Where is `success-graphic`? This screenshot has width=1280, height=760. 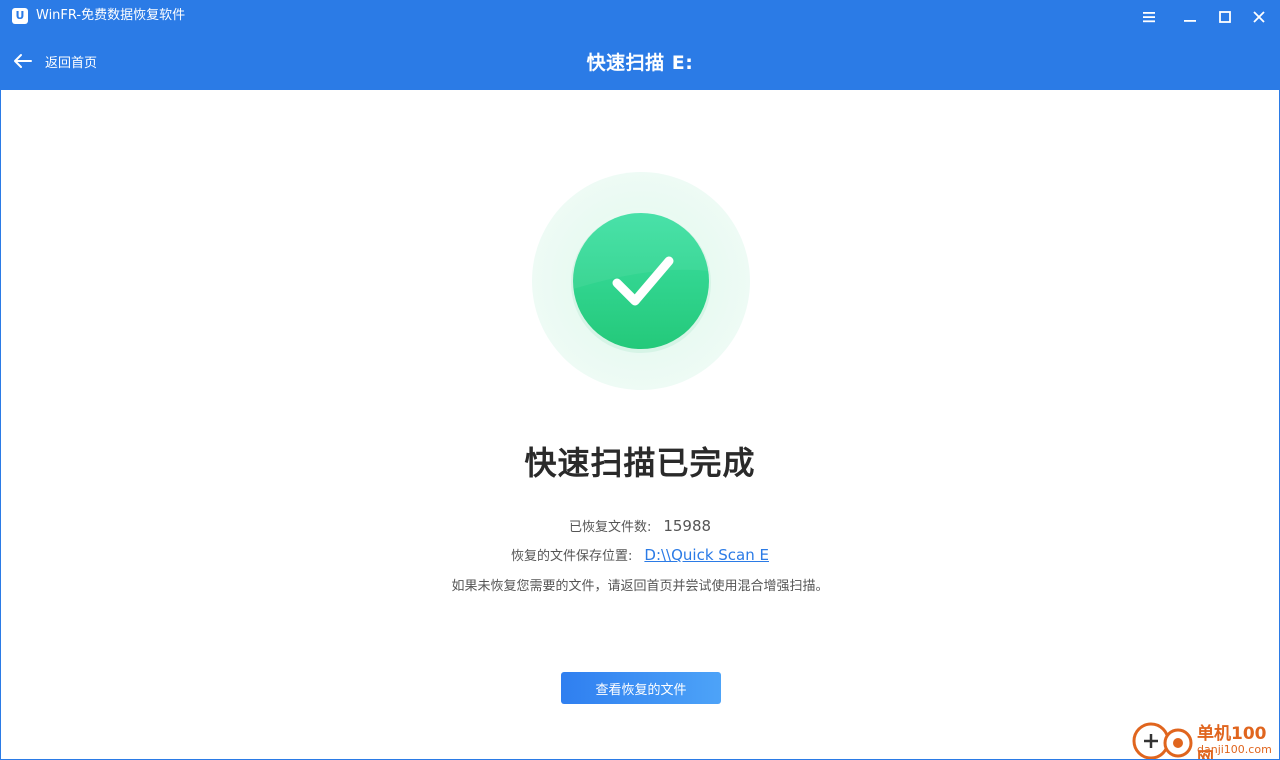
success-graphic is located at coordinates (641, 281).